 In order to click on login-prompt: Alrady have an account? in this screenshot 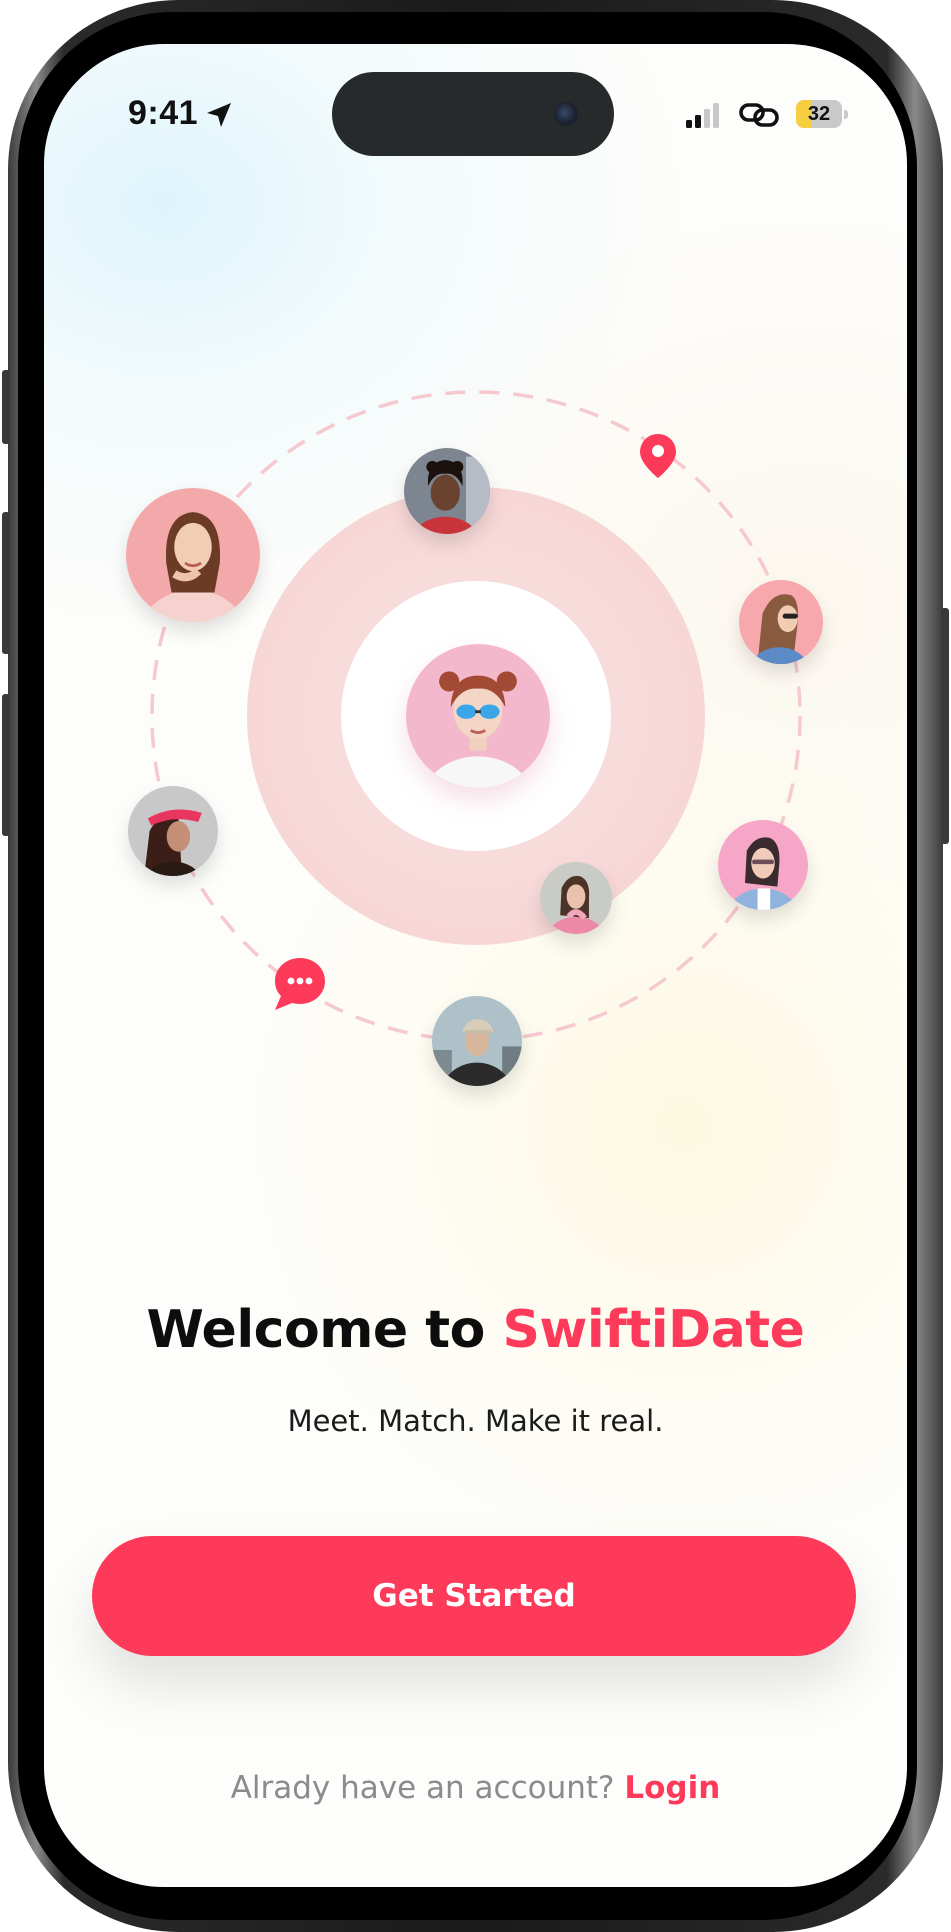, I will do `click(422, 1788)`.